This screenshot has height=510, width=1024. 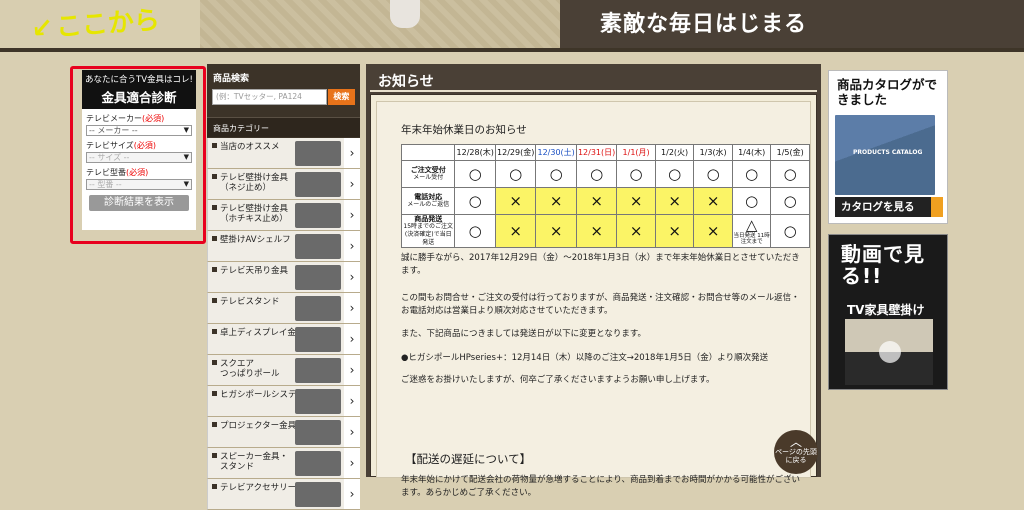 I want to click on category-item: テレビスタンド ›, so click(x=283, y=308).